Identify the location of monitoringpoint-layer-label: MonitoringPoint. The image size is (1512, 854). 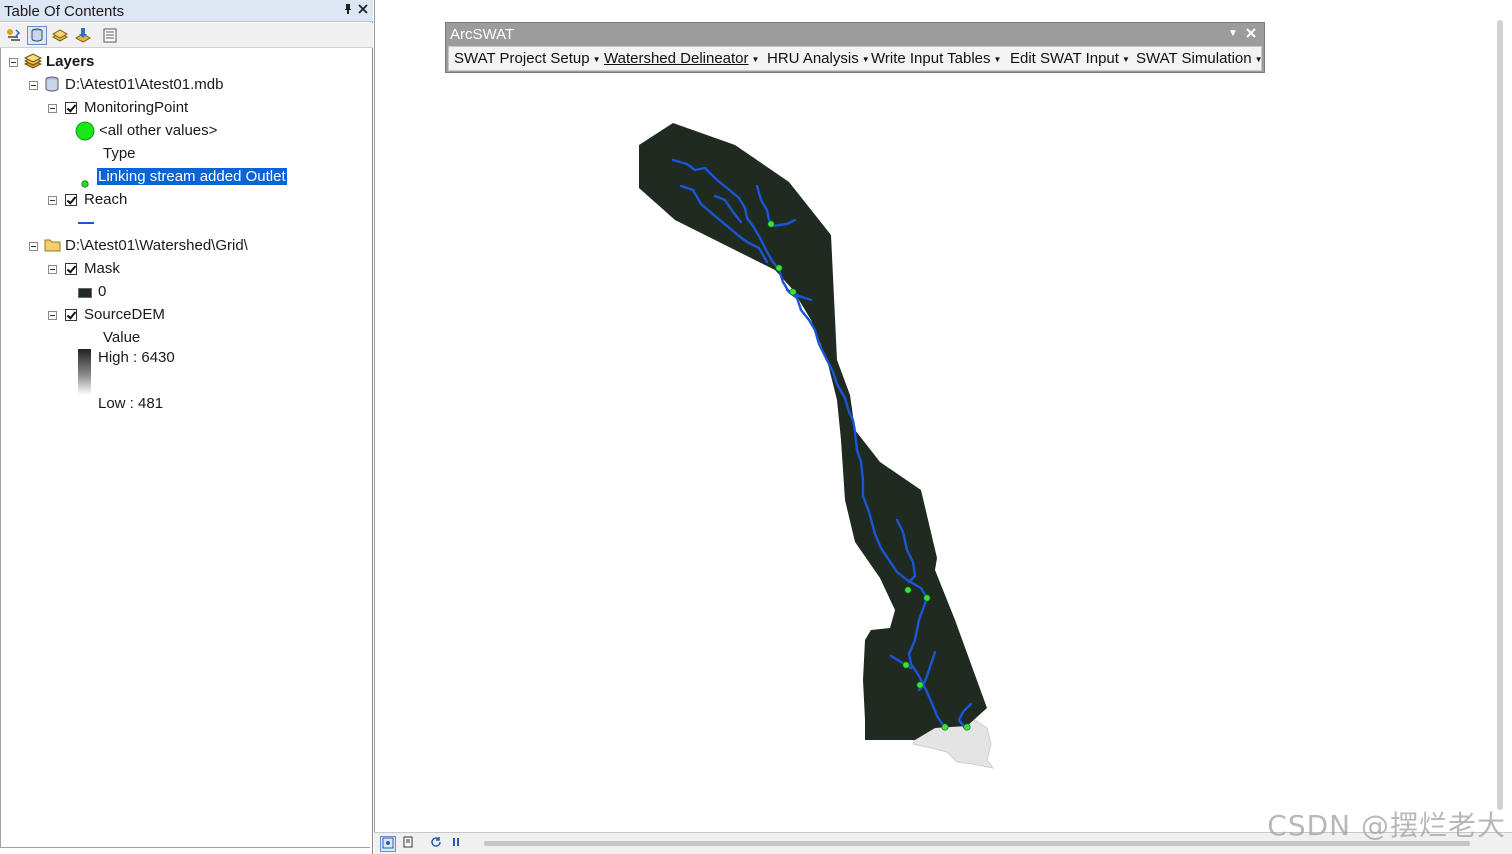
(136, 108).